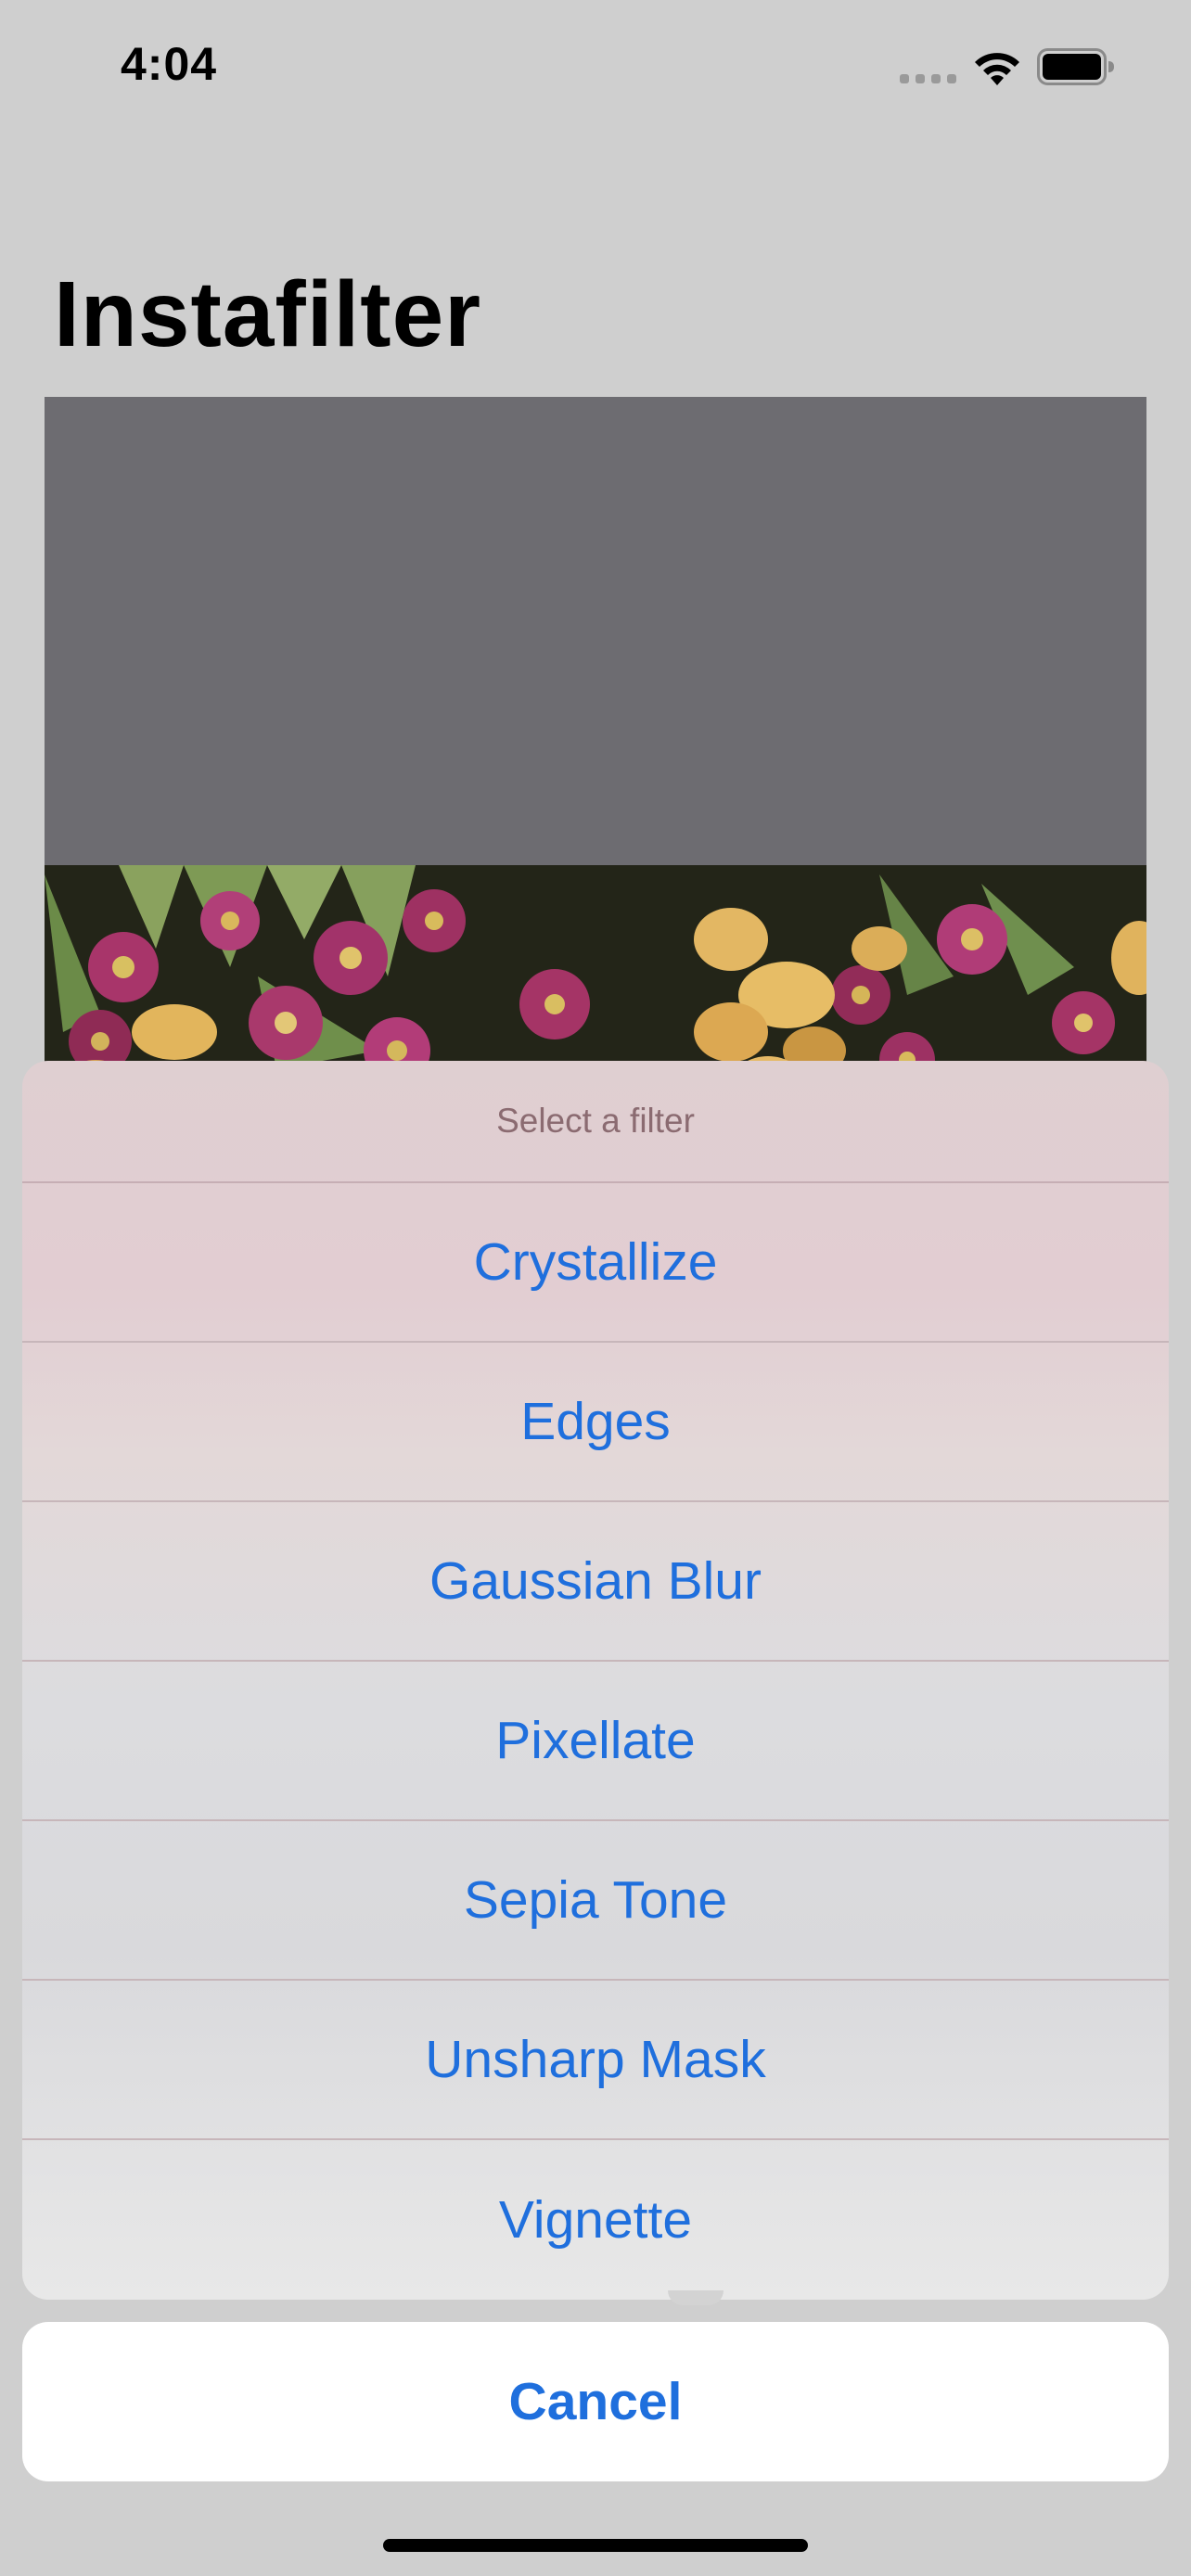 The height and width of the screenshot is (2576, 1191). Describe the element at coordinates (595, 65) in the screenshot. I see `status-bar: 4:04` at that location.